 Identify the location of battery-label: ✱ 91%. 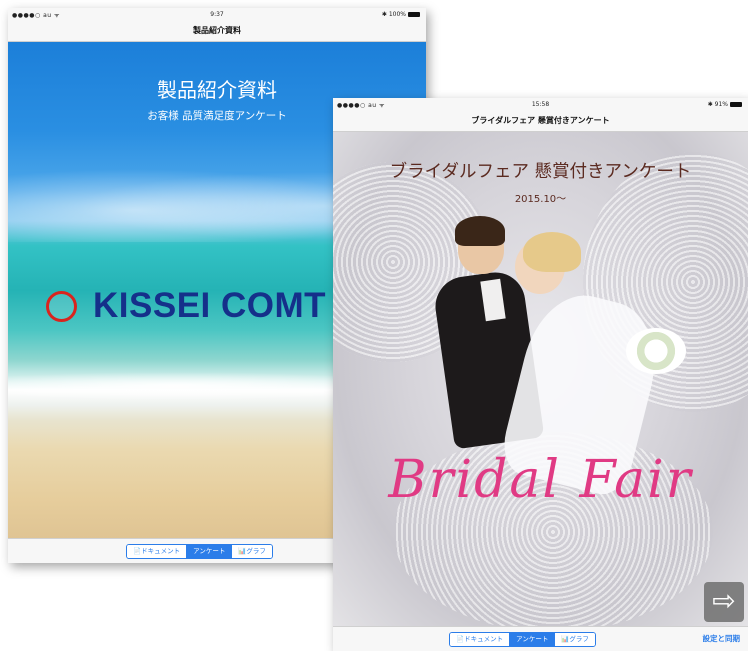
(717, 104).